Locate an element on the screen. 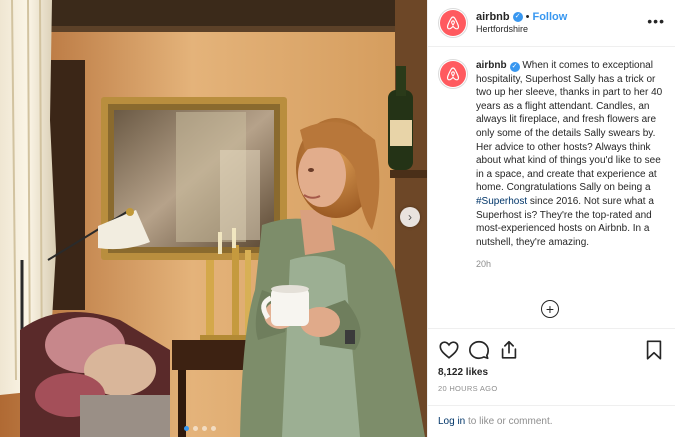 The height and width of the screenshot is (437, 675). caption-username-link: airbnb is located at coordinates (491, 65).